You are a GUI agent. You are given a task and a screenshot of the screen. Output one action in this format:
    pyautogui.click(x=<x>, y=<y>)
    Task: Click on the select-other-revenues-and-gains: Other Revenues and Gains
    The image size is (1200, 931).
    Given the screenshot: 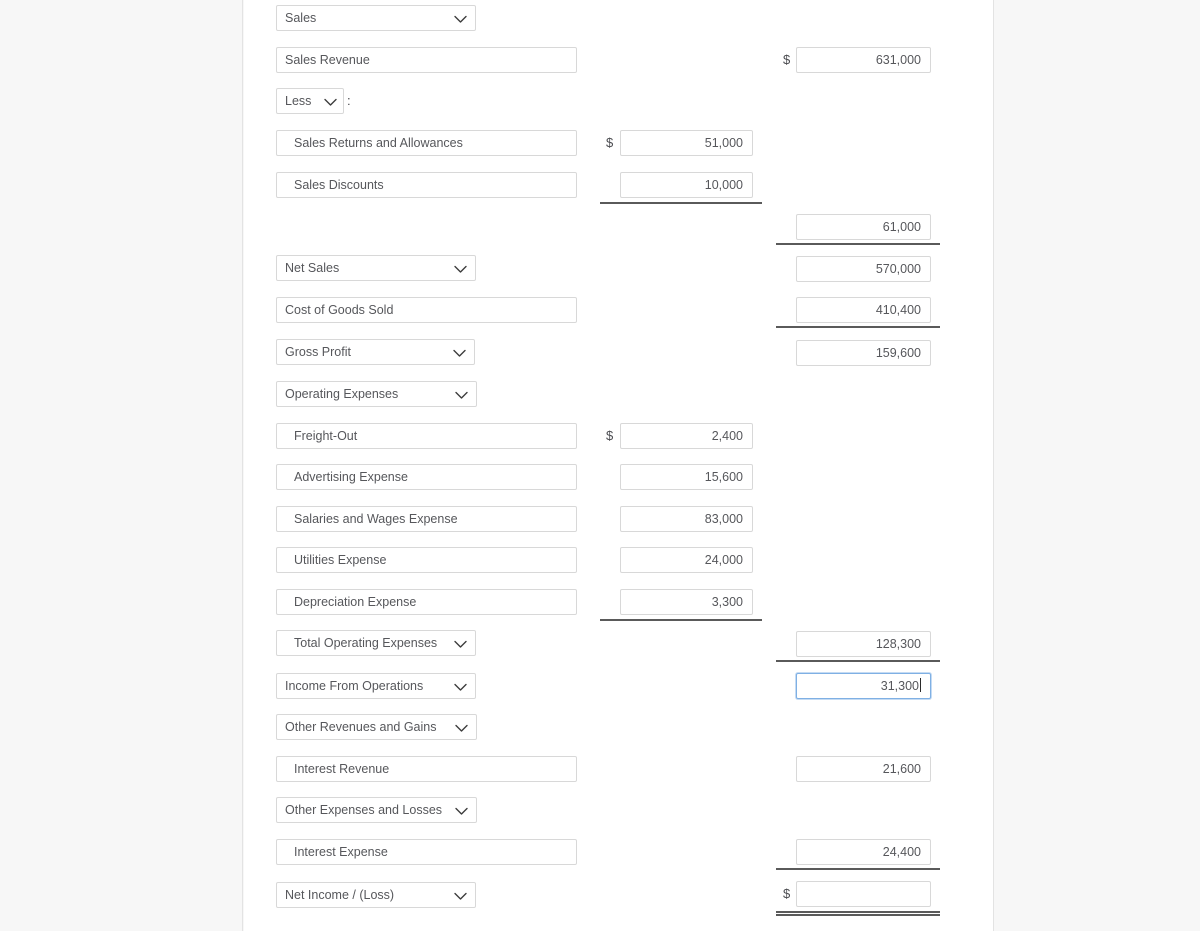 What is the action you would take?
    pyautogui.click(x=376, y=727)
    